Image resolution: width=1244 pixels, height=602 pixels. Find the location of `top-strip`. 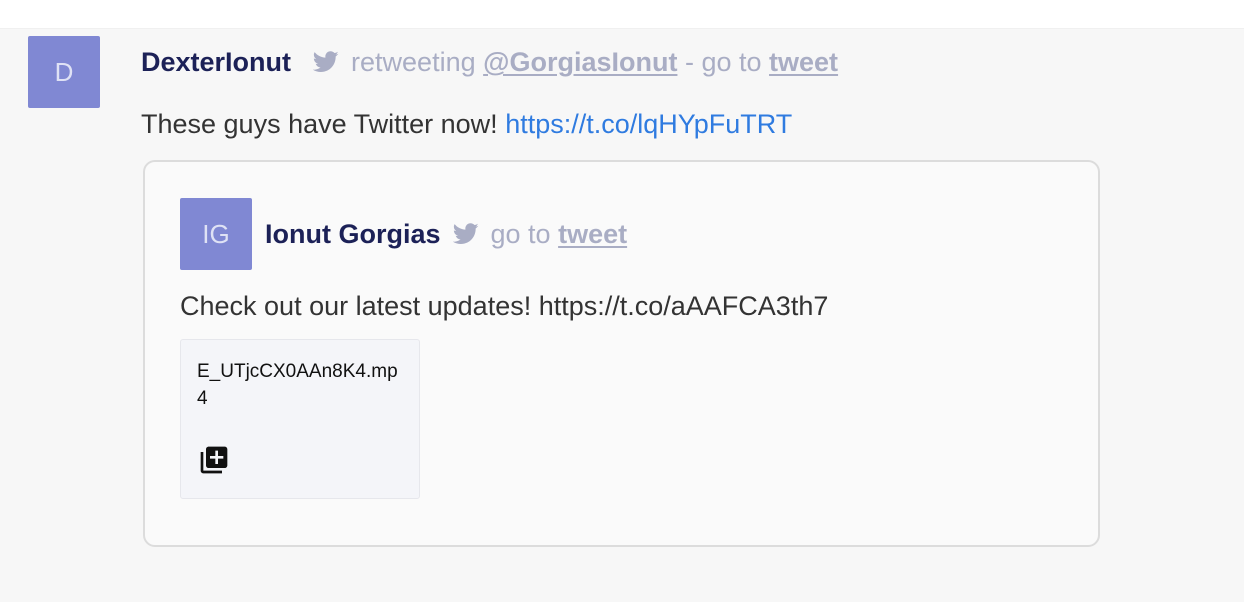

top-strip is located at coordinates (622, 14).